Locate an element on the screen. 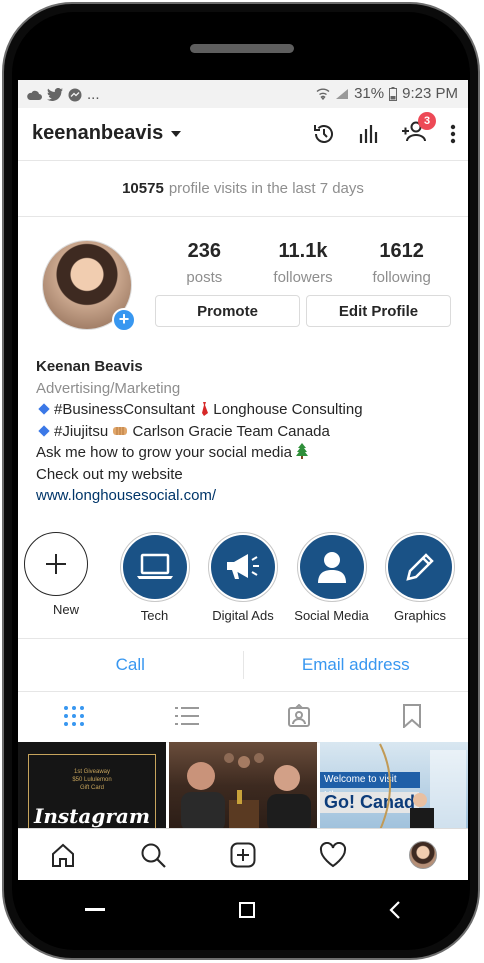 The image size is (484, 963). bio-line: #Jiujitsu Carlson Gracie Team Canada is located at coordinates (246, 432).